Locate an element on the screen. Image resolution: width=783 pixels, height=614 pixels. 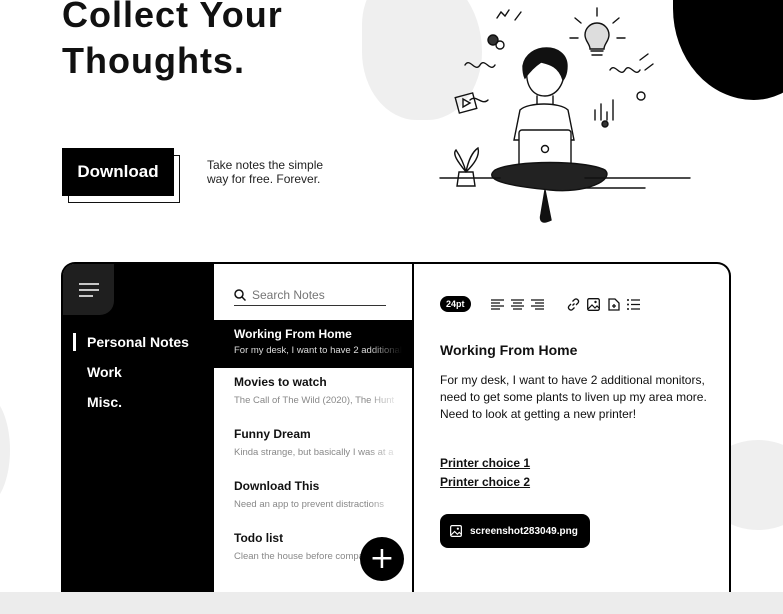
attachment-filename: screenshot283049.png is located at coordinates (524, 531).